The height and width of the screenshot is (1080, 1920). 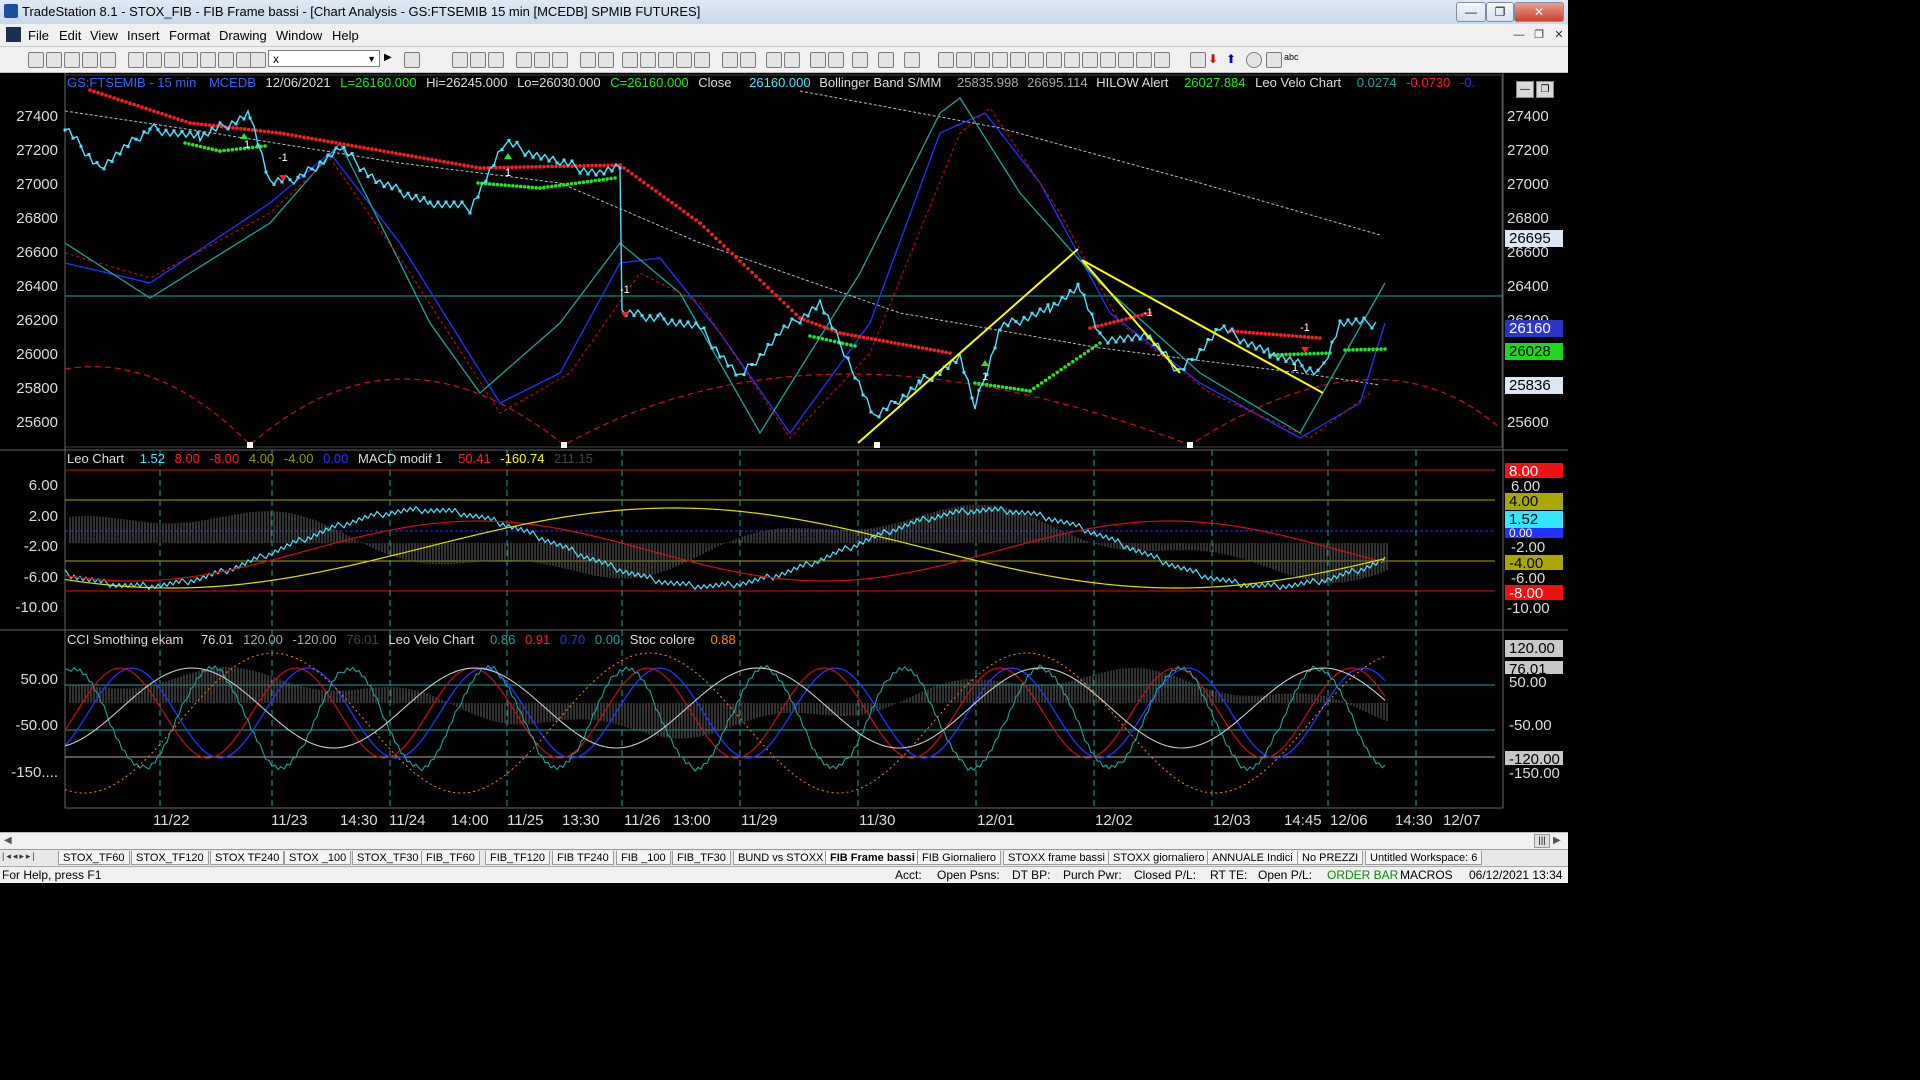 I want to click on menu-view: View, so click(x=104, y=35).